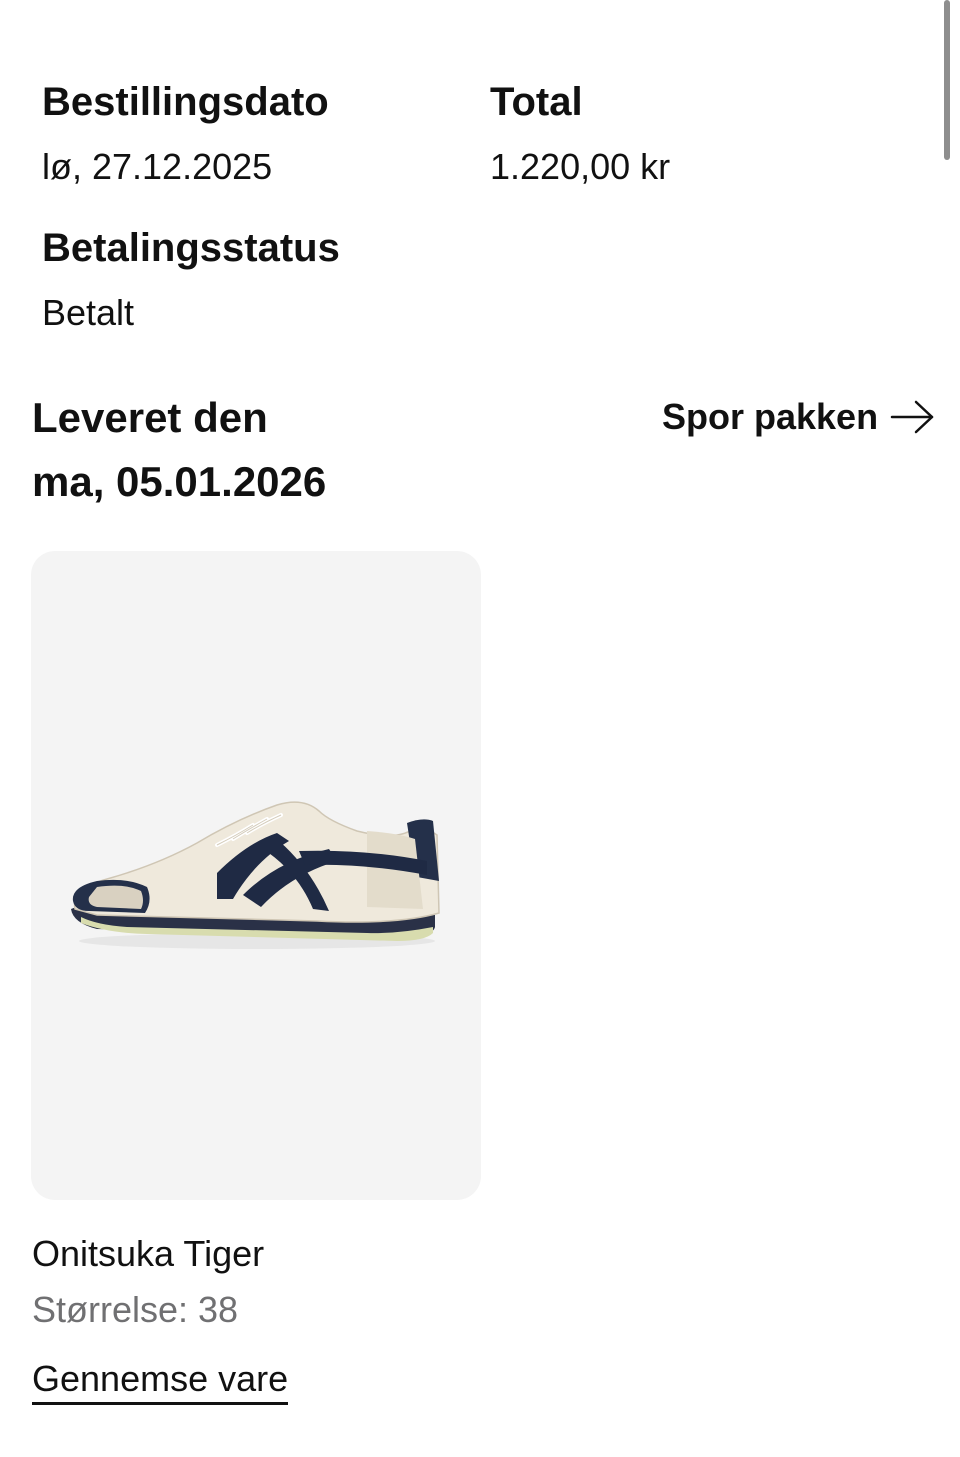 The image size is (960, 1457). Describe the element at coordinates (179, 481) in the screenshot. I see `delivery-date: ma, 05.01.2026` at that location.